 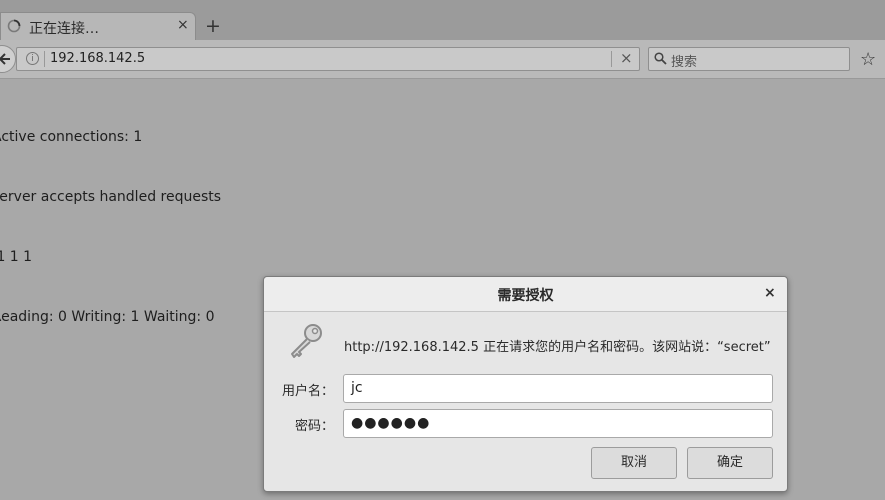 I want to click on tab-strip: 正在连接… × +, so click(x=442, y=20).